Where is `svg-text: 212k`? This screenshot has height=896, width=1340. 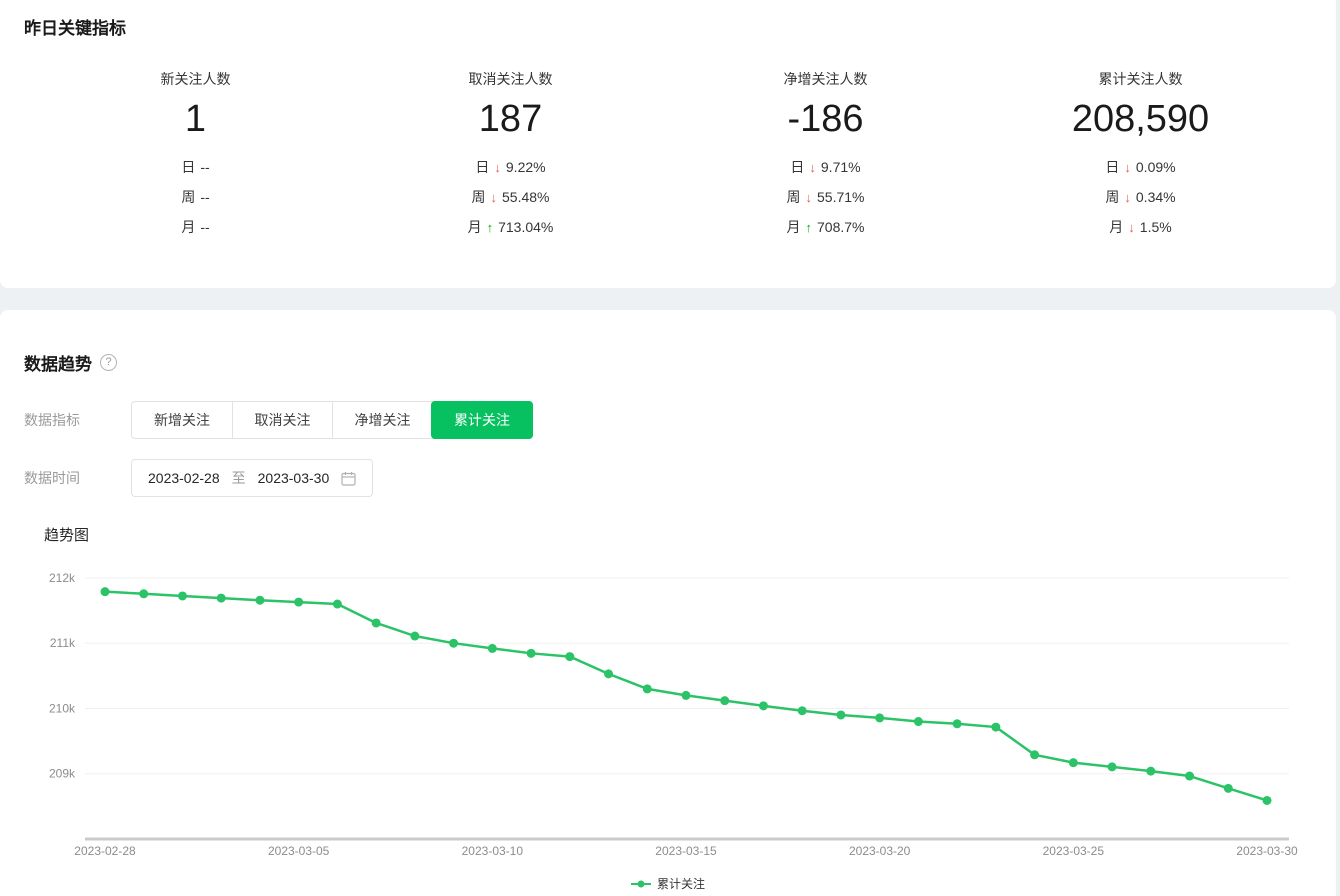 svg-text: 212k is located at coordinates (62, 578).